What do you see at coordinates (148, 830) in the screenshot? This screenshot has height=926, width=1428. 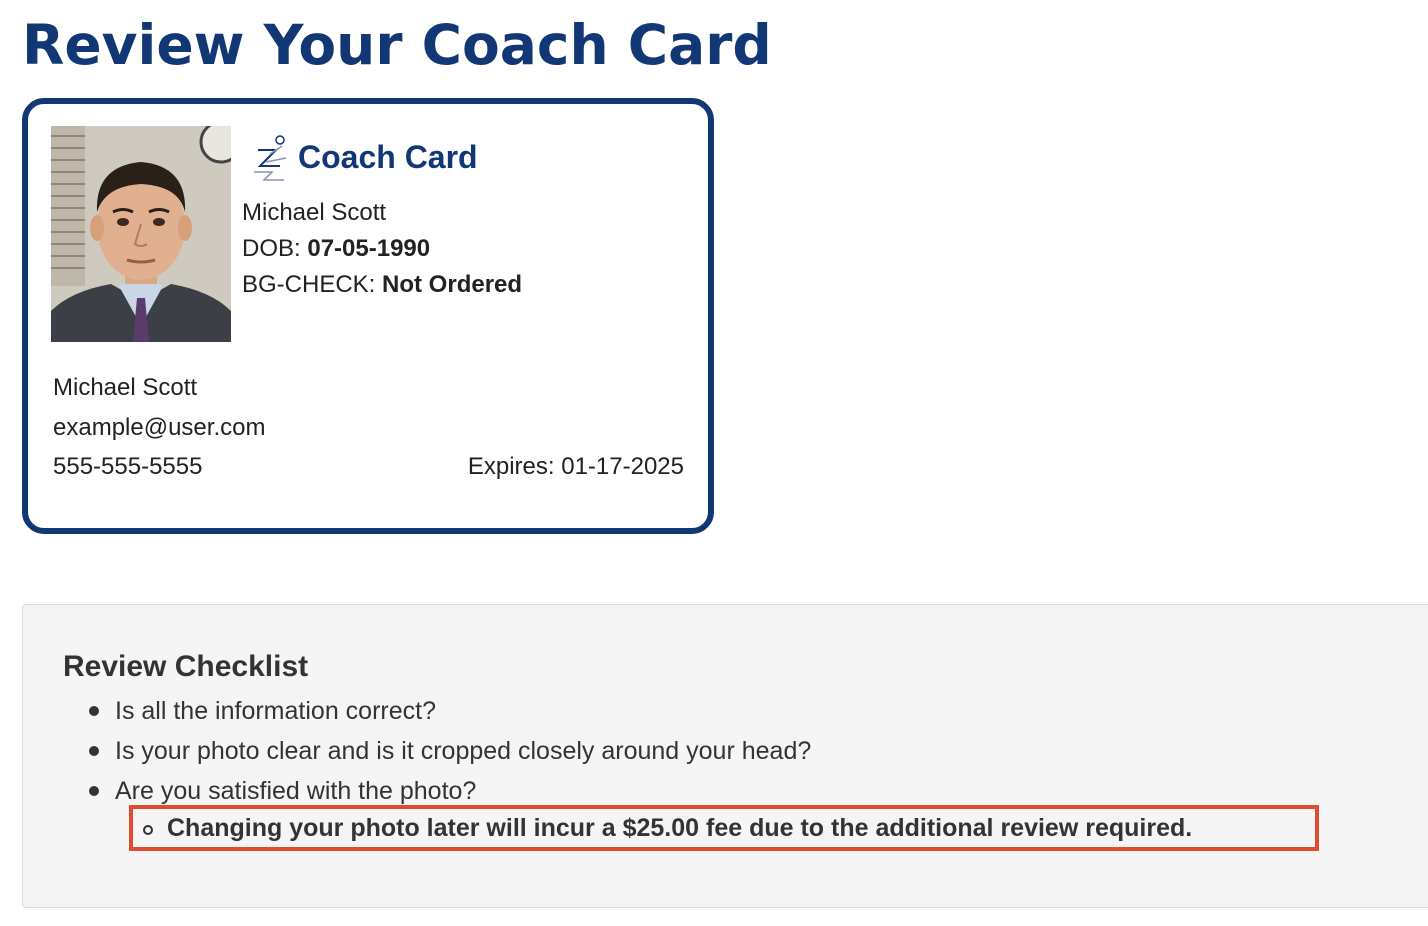 I see `circle-bullet-icon` at bounding box center [148, 830].